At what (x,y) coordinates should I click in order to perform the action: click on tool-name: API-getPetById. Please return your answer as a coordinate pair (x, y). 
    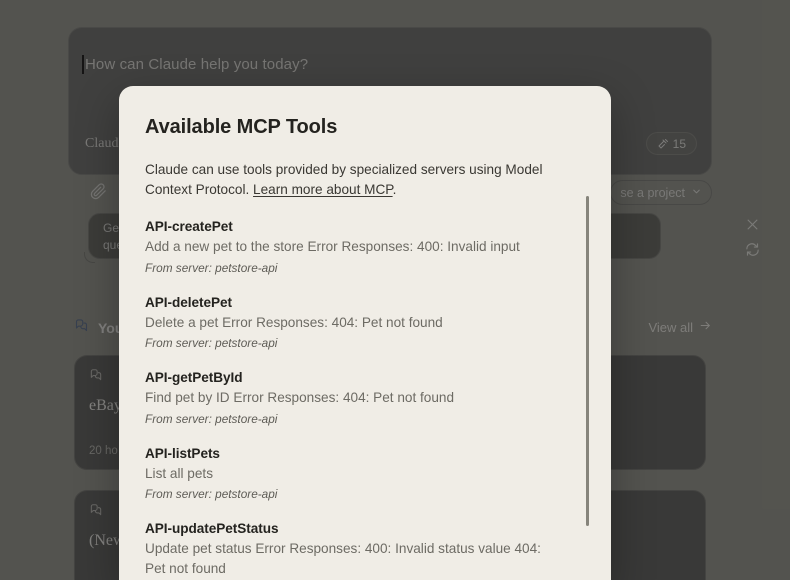
    Looking at the image, I should click on (194, 377).